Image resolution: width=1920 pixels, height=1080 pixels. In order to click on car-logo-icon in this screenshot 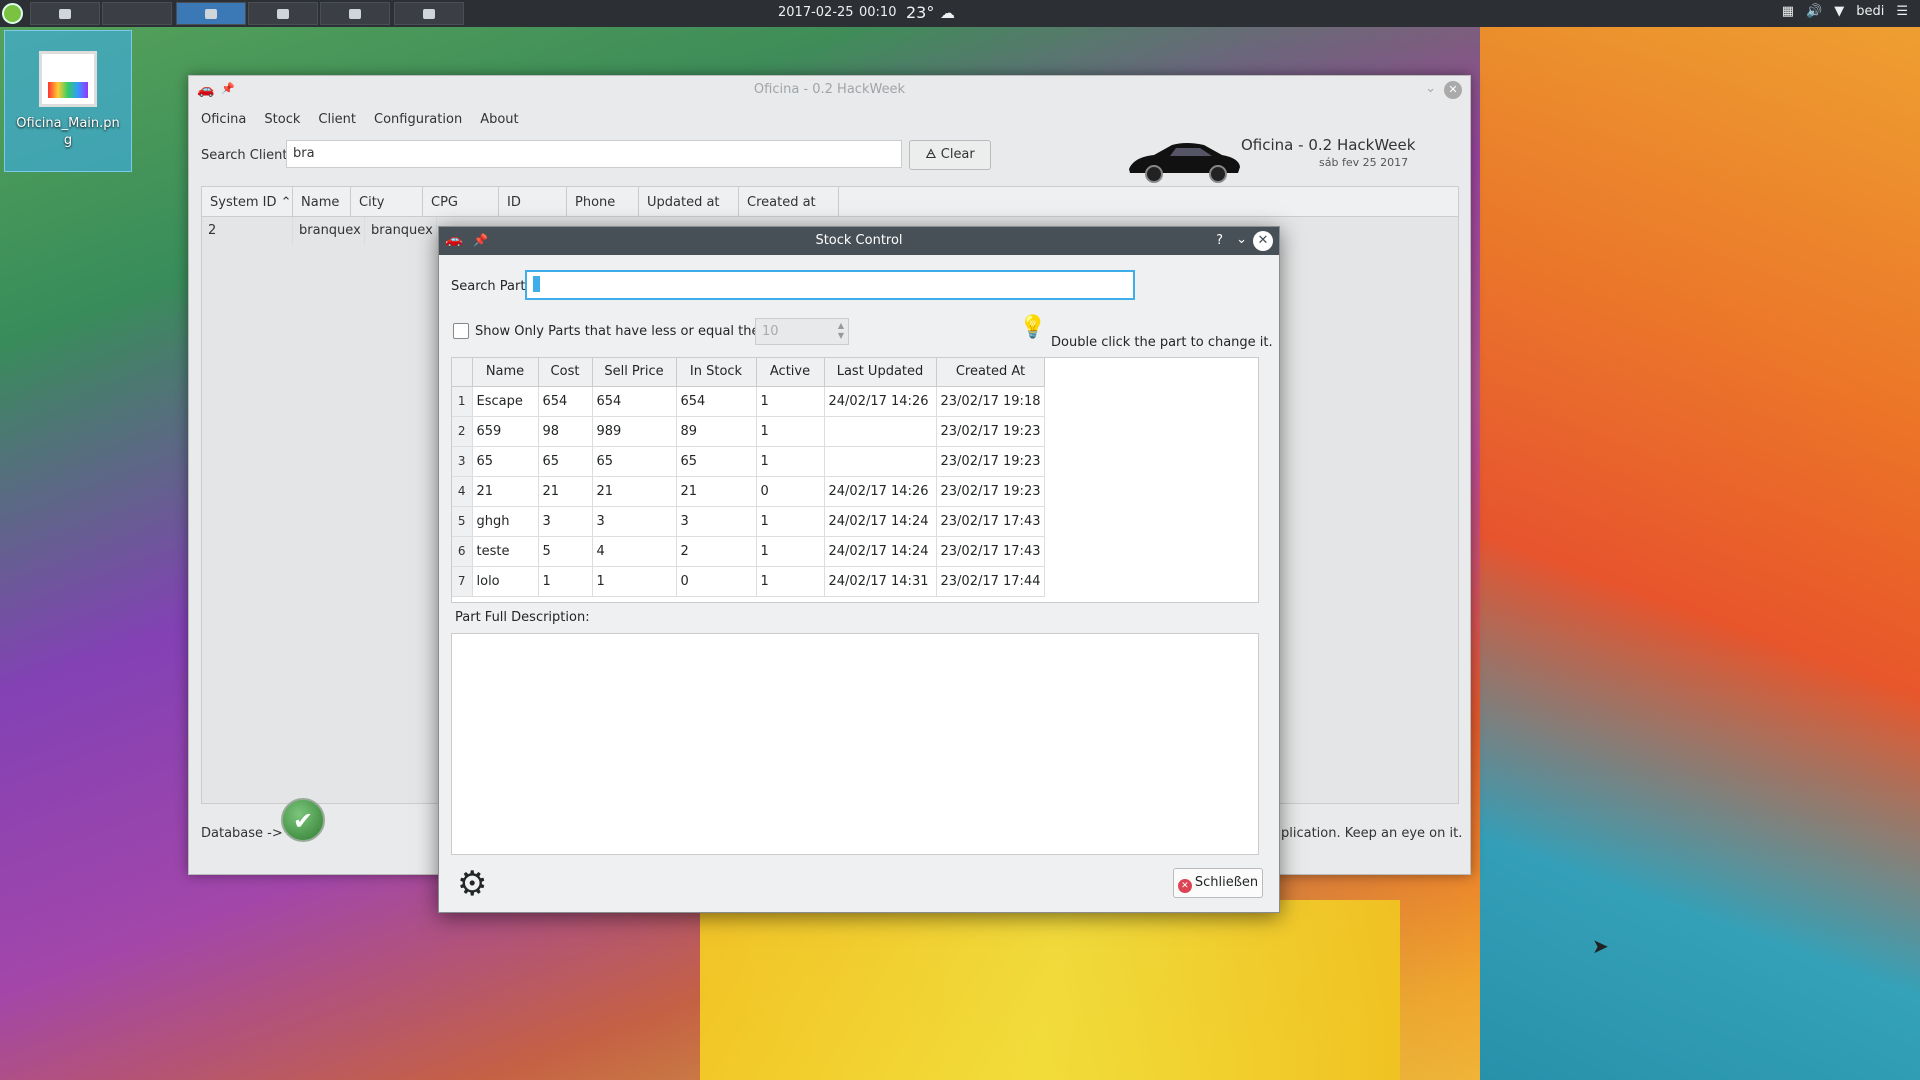, I will do `click(1184, 163)`.